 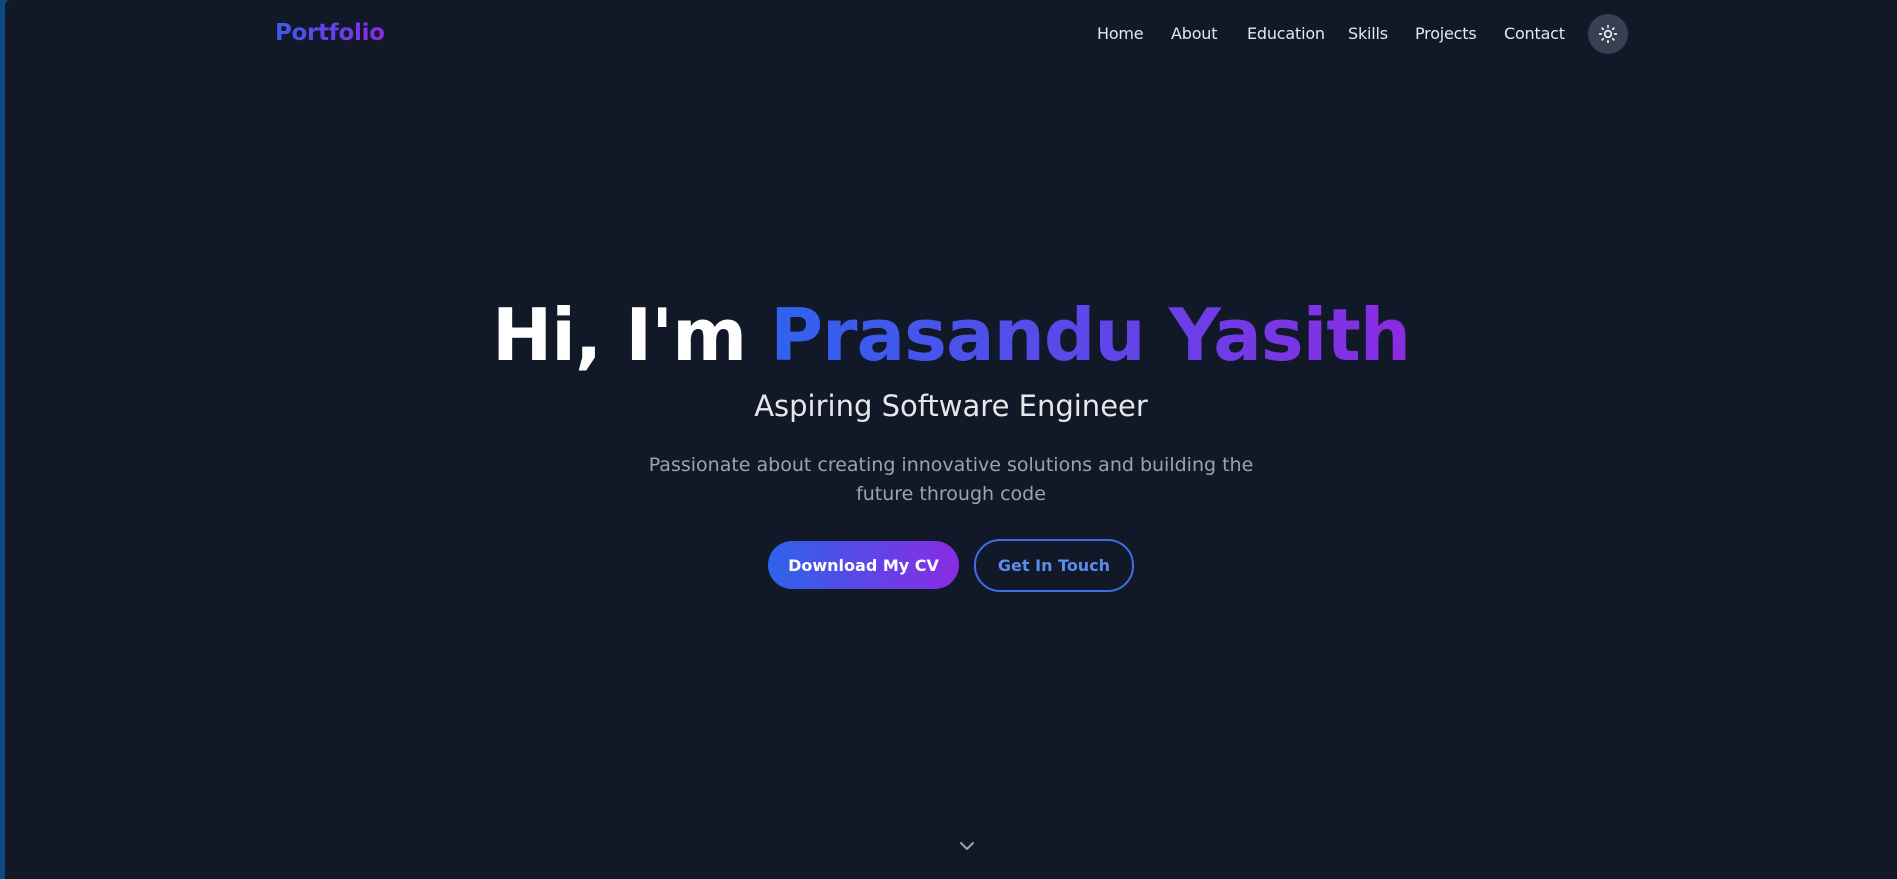 I want to click on nav-link-about: About, so click(x=1194, y=33).